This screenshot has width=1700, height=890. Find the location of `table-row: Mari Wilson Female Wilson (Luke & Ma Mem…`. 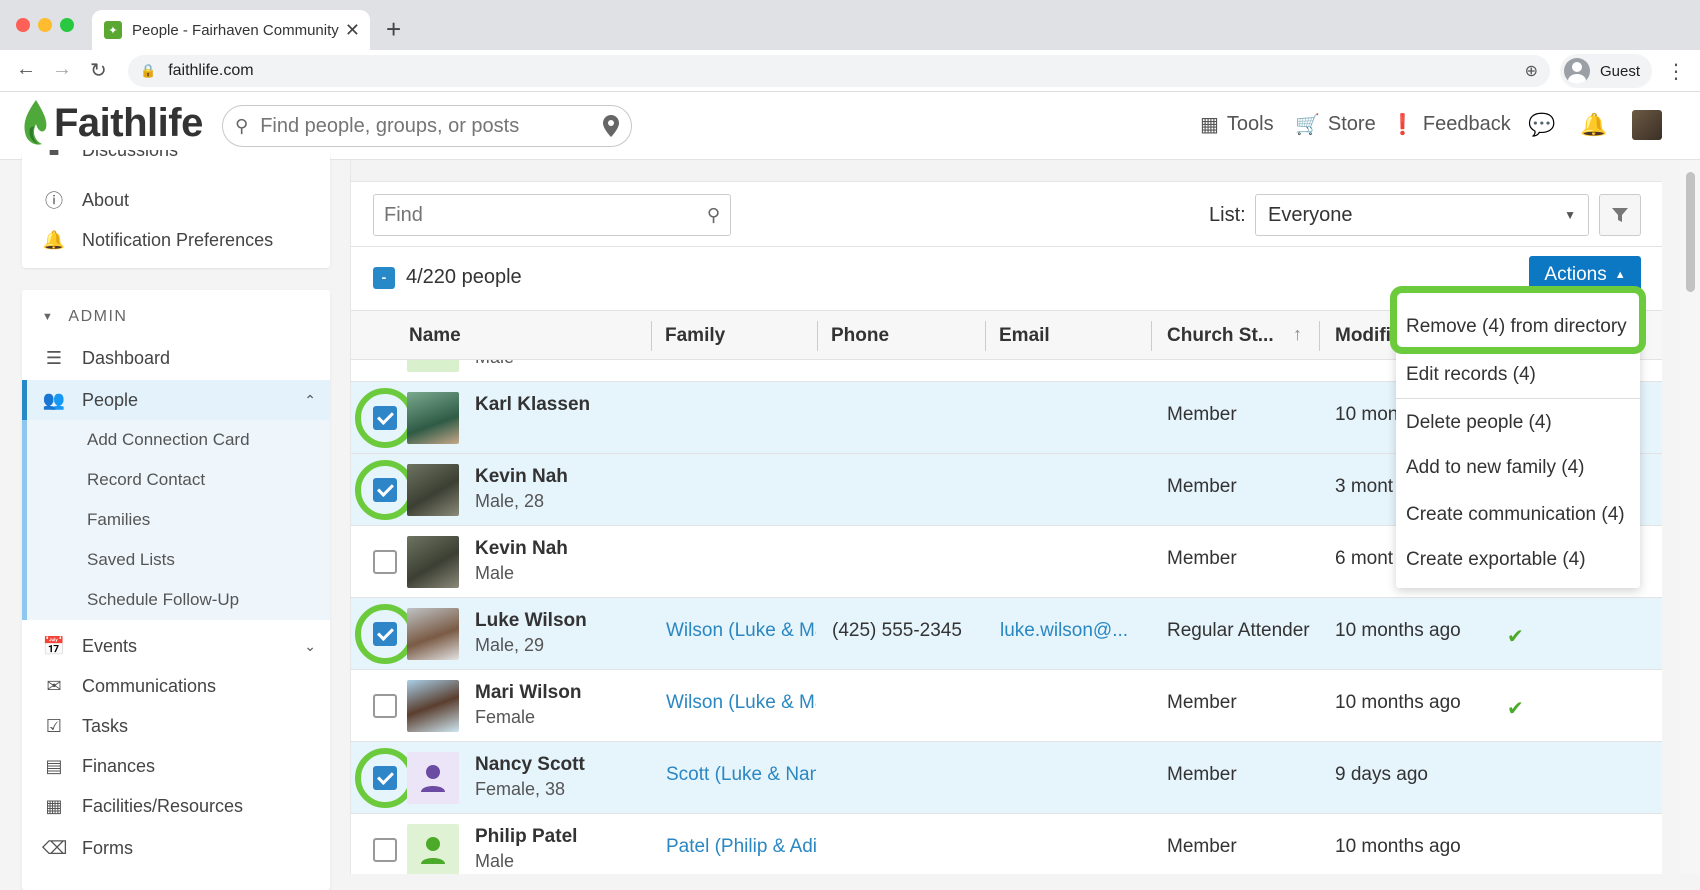

table-row: Mari Wilson Female Wilson (Luke & Ma Mem… is located at coordinates (1006, 706).